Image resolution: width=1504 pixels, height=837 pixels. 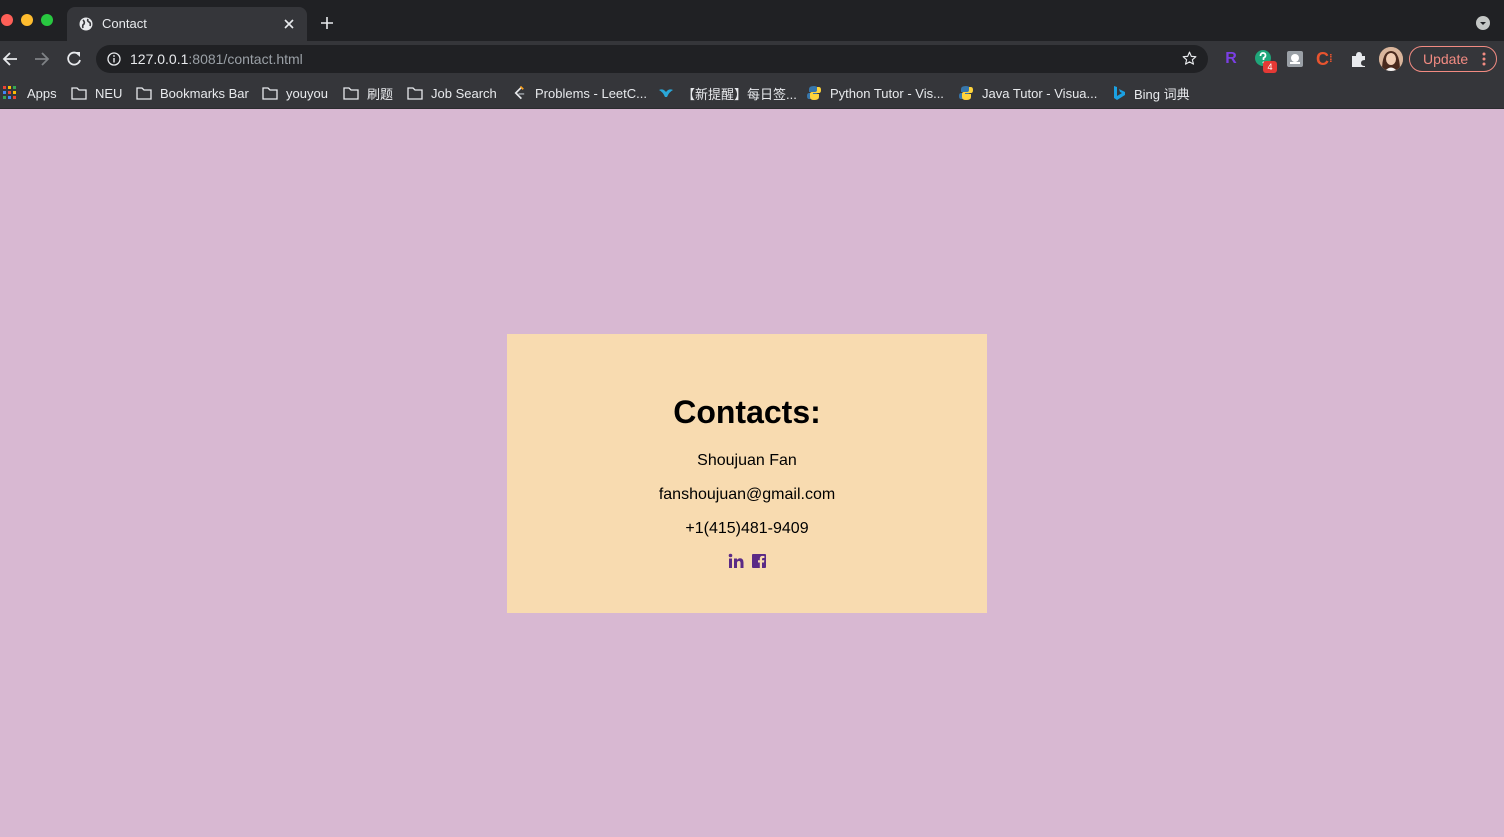 I want to click on extension-r-icon: R, so click(x=1231, y=59).